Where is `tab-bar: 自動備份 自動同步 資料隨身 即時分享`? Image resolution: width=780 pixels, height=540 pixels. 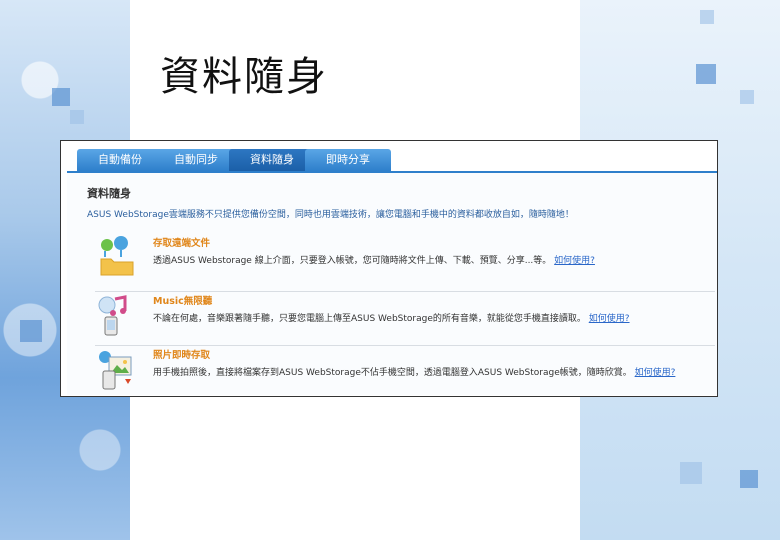 tab-bar: 自動備份 自動同步 資料隨身 即時分享 is located at coordinates (389, 156).